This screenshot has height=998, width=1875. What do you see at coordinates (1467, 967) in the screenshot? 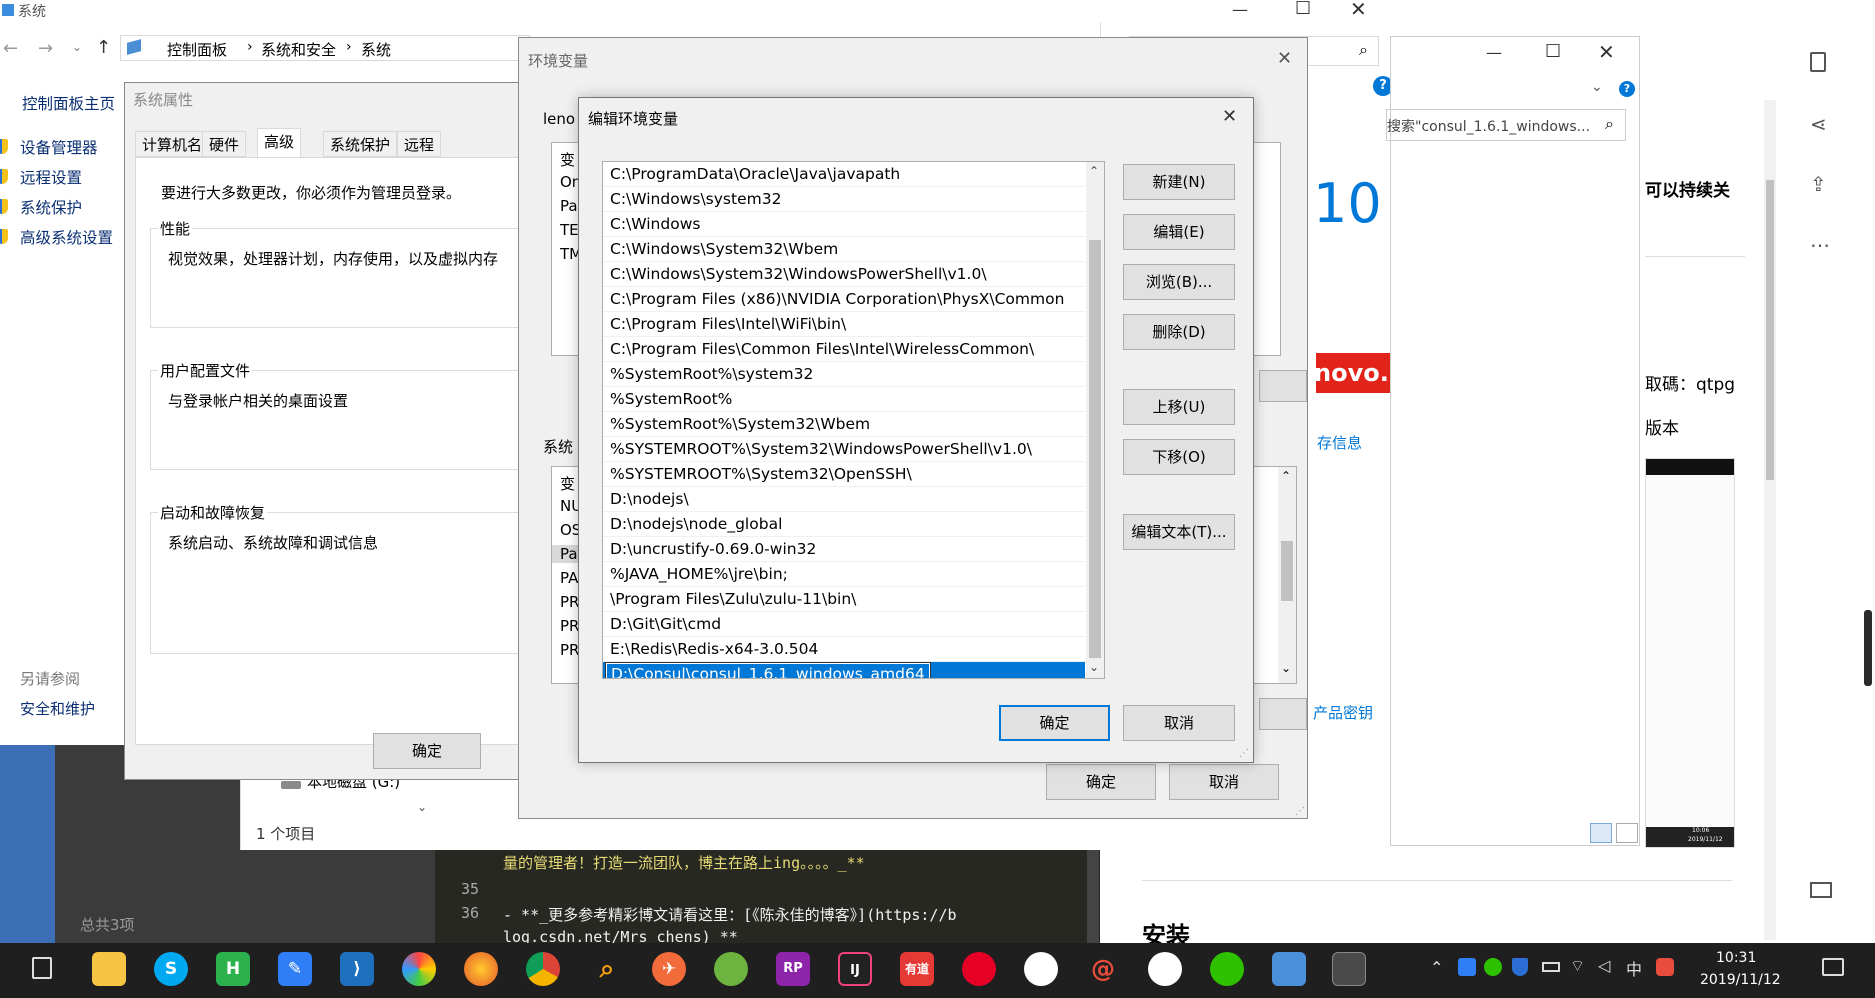
I see `tray-app-icon` at bounding box center [1467, 967].